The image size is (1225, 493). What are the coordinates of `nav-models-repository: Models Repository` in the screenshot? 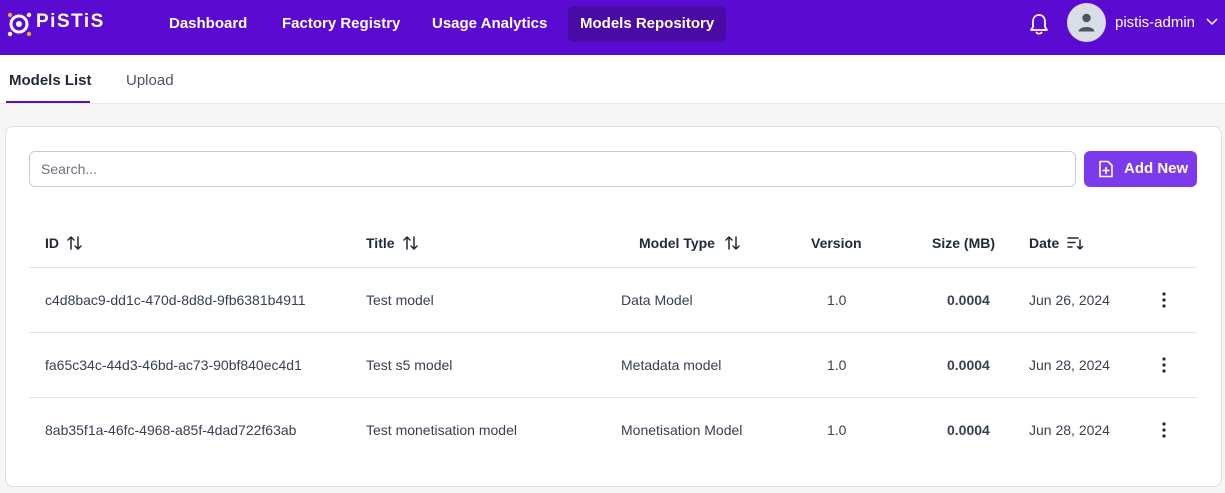 It's located at (647, 24).